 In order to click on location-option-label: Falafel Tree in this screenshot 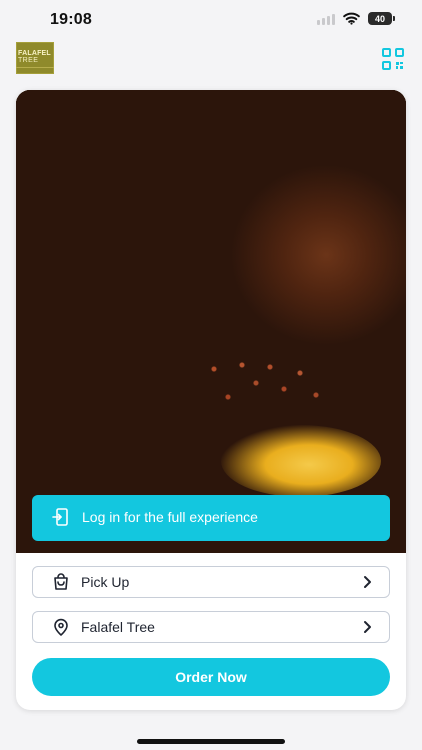, I will do `click(118, 627)`.